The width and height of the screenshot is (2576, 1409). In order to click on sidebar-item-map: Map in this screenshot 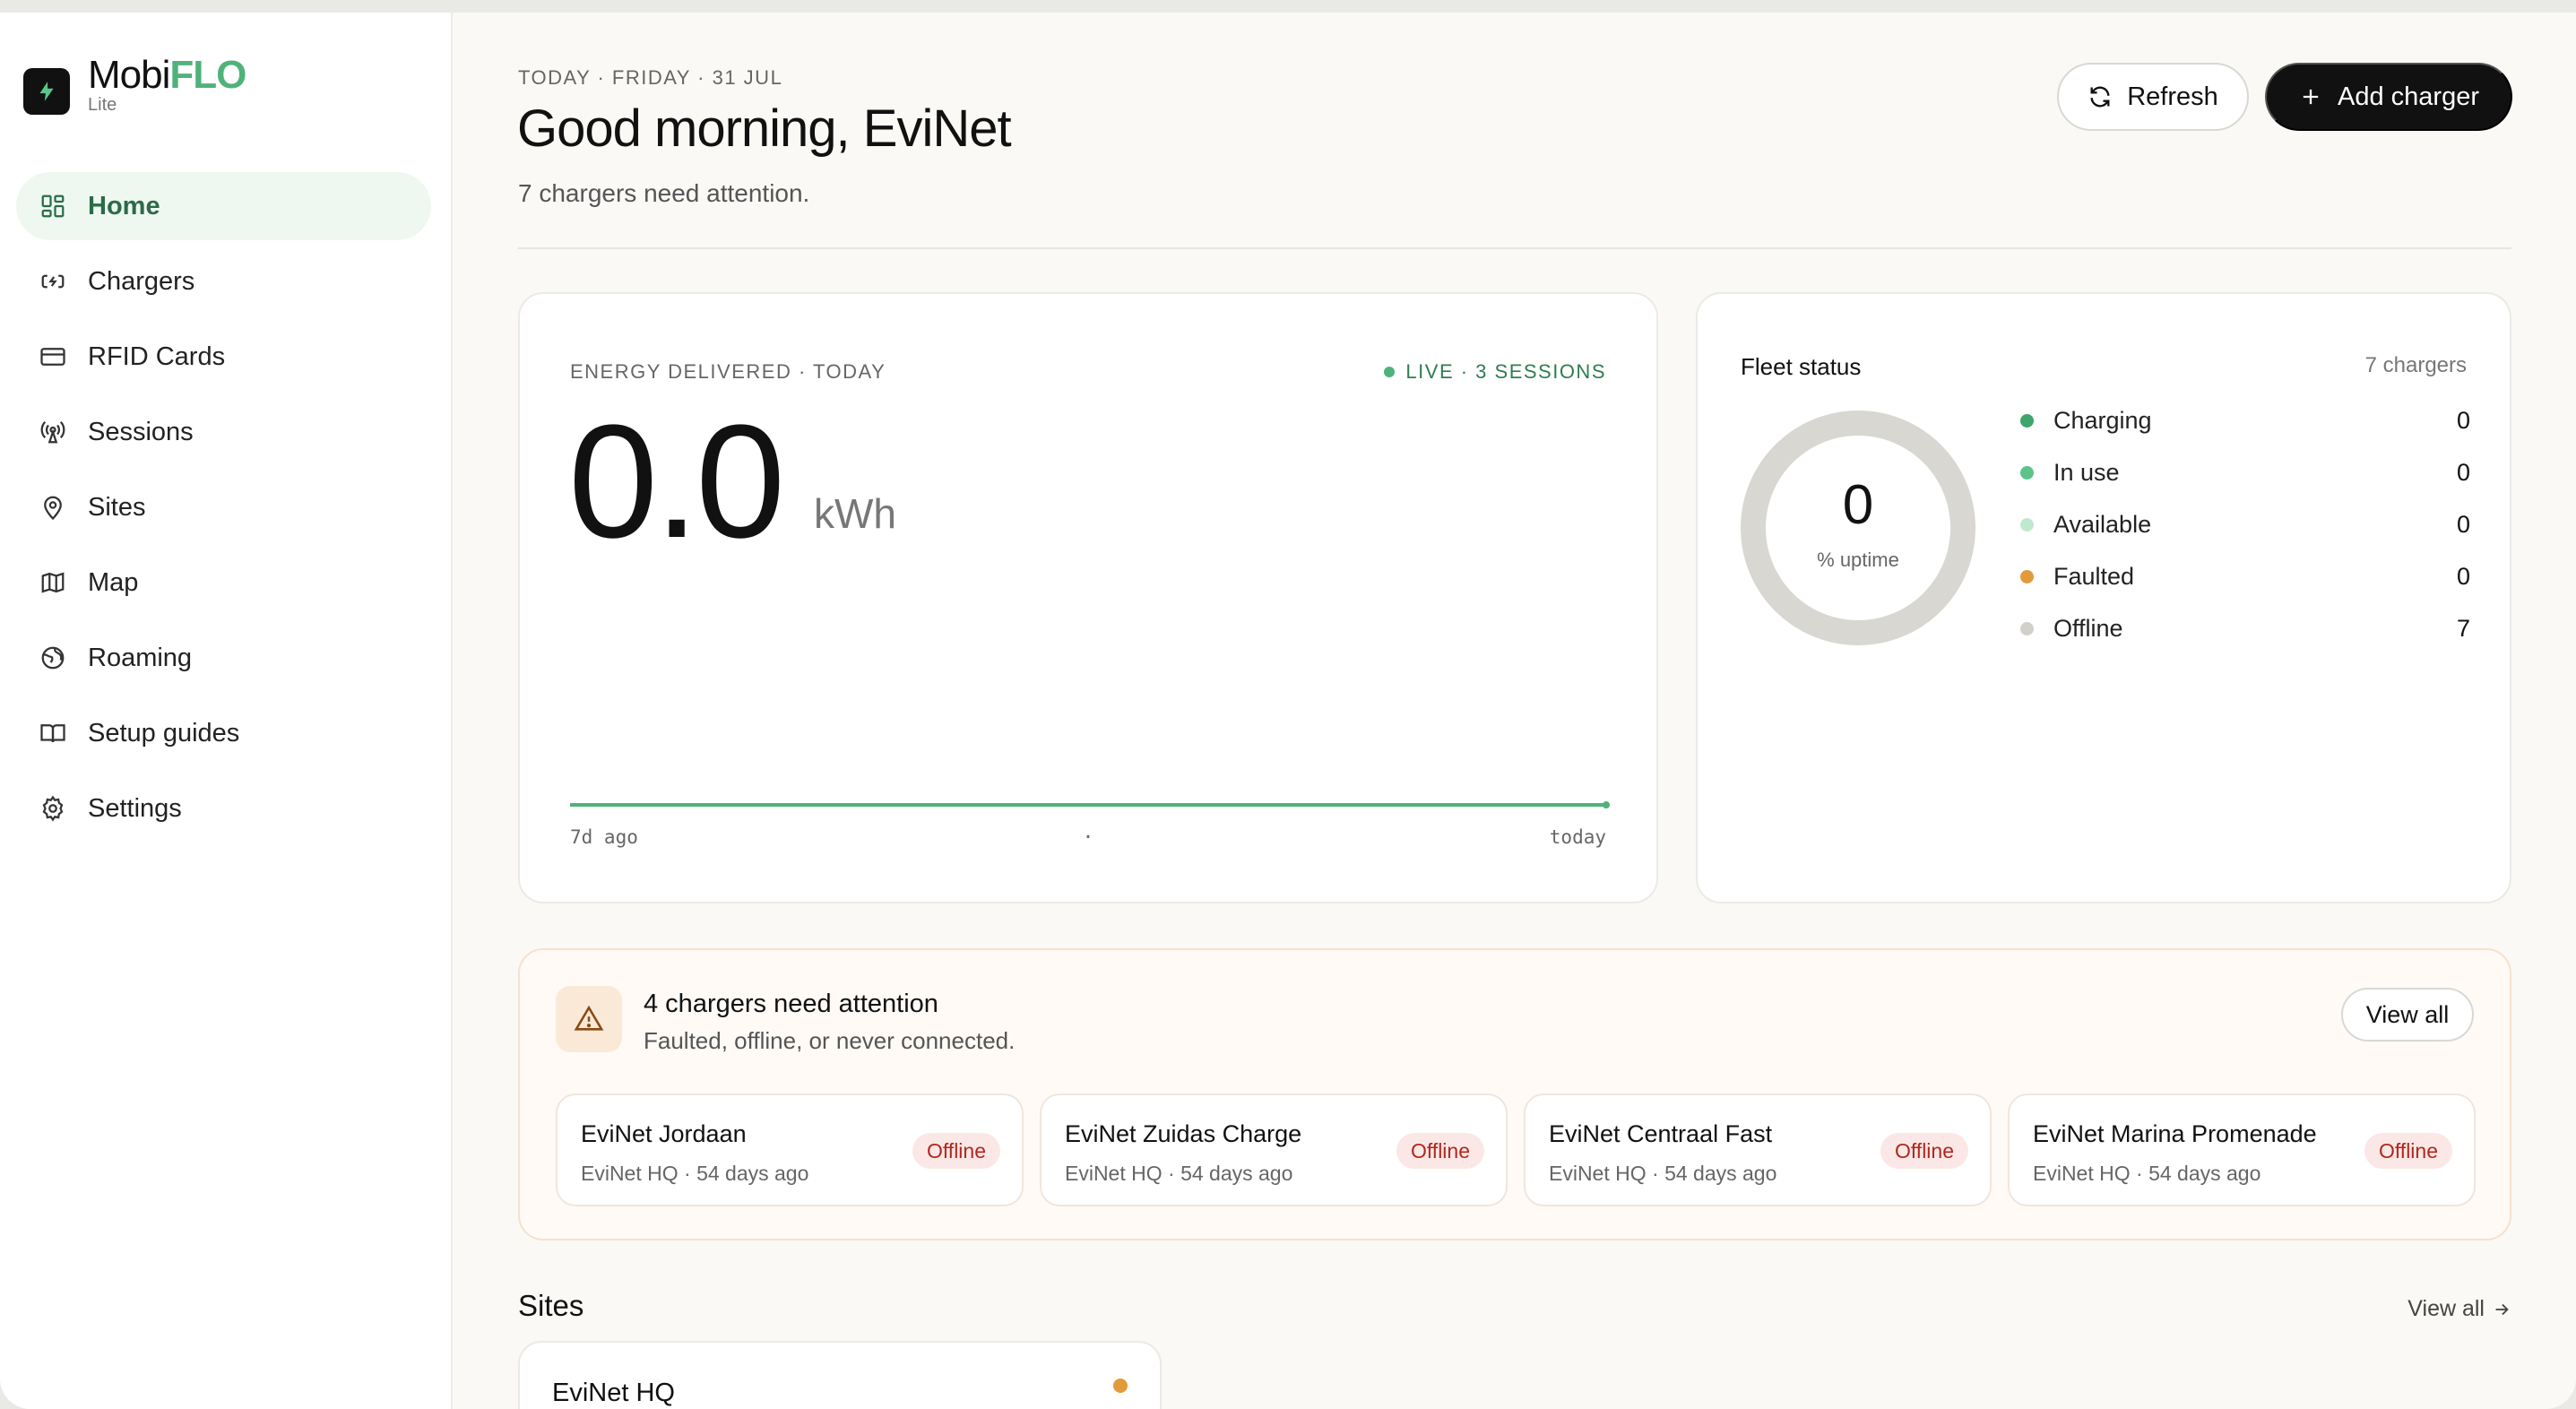, I will do `click(223, 583)`.